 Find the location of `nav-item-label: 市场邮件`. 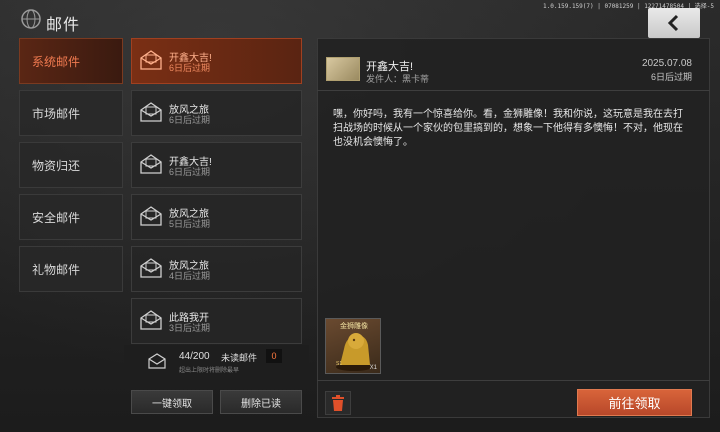

nav-item-label: 市场邮件 is located at coordinates (56, 113).